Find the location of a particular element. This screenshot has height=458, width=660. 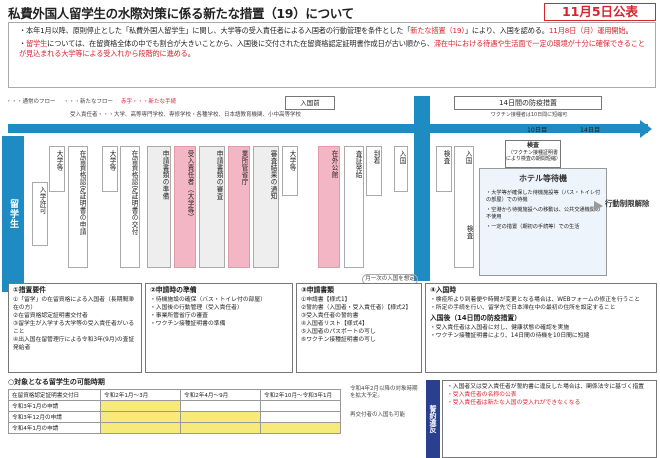

page-title: 私費外国人留学生の水際対策に係る新たな措置（19）について is located at coordinates (181, 13).